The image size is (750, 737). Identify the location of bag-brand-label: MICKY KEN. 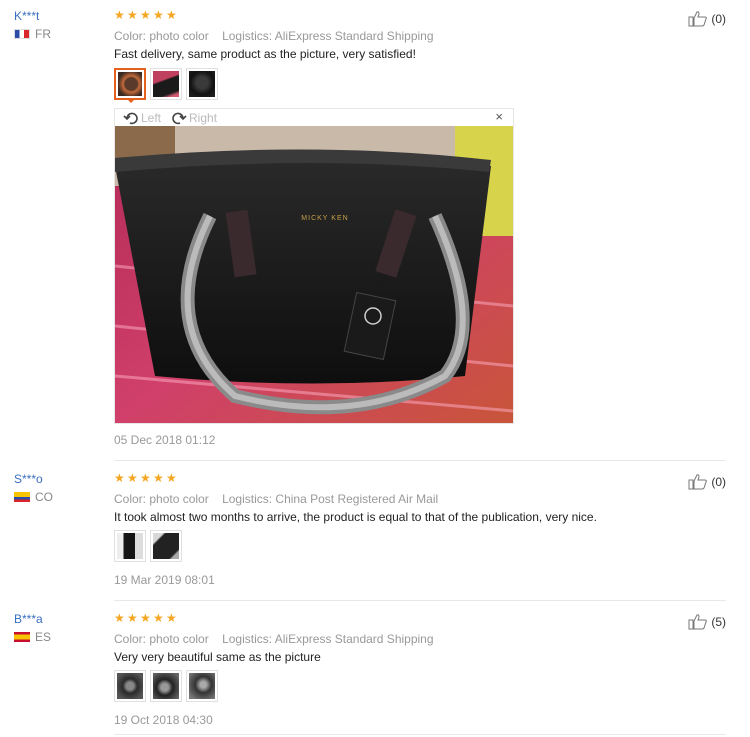
(324, 218).